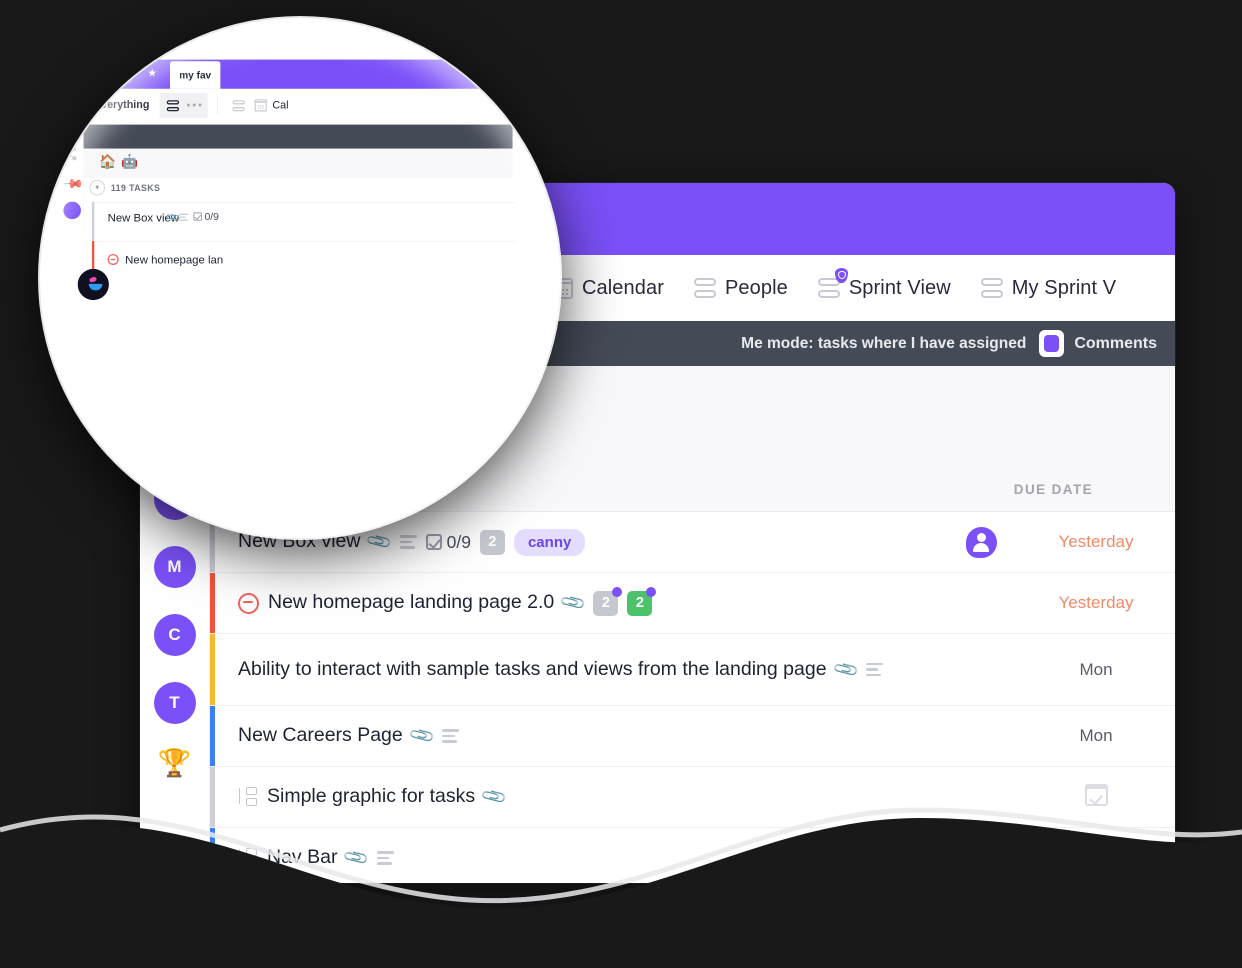 The height and width of the screenshot is (968, 1242). I want to click on toolbar-divider, so click(217, 105).